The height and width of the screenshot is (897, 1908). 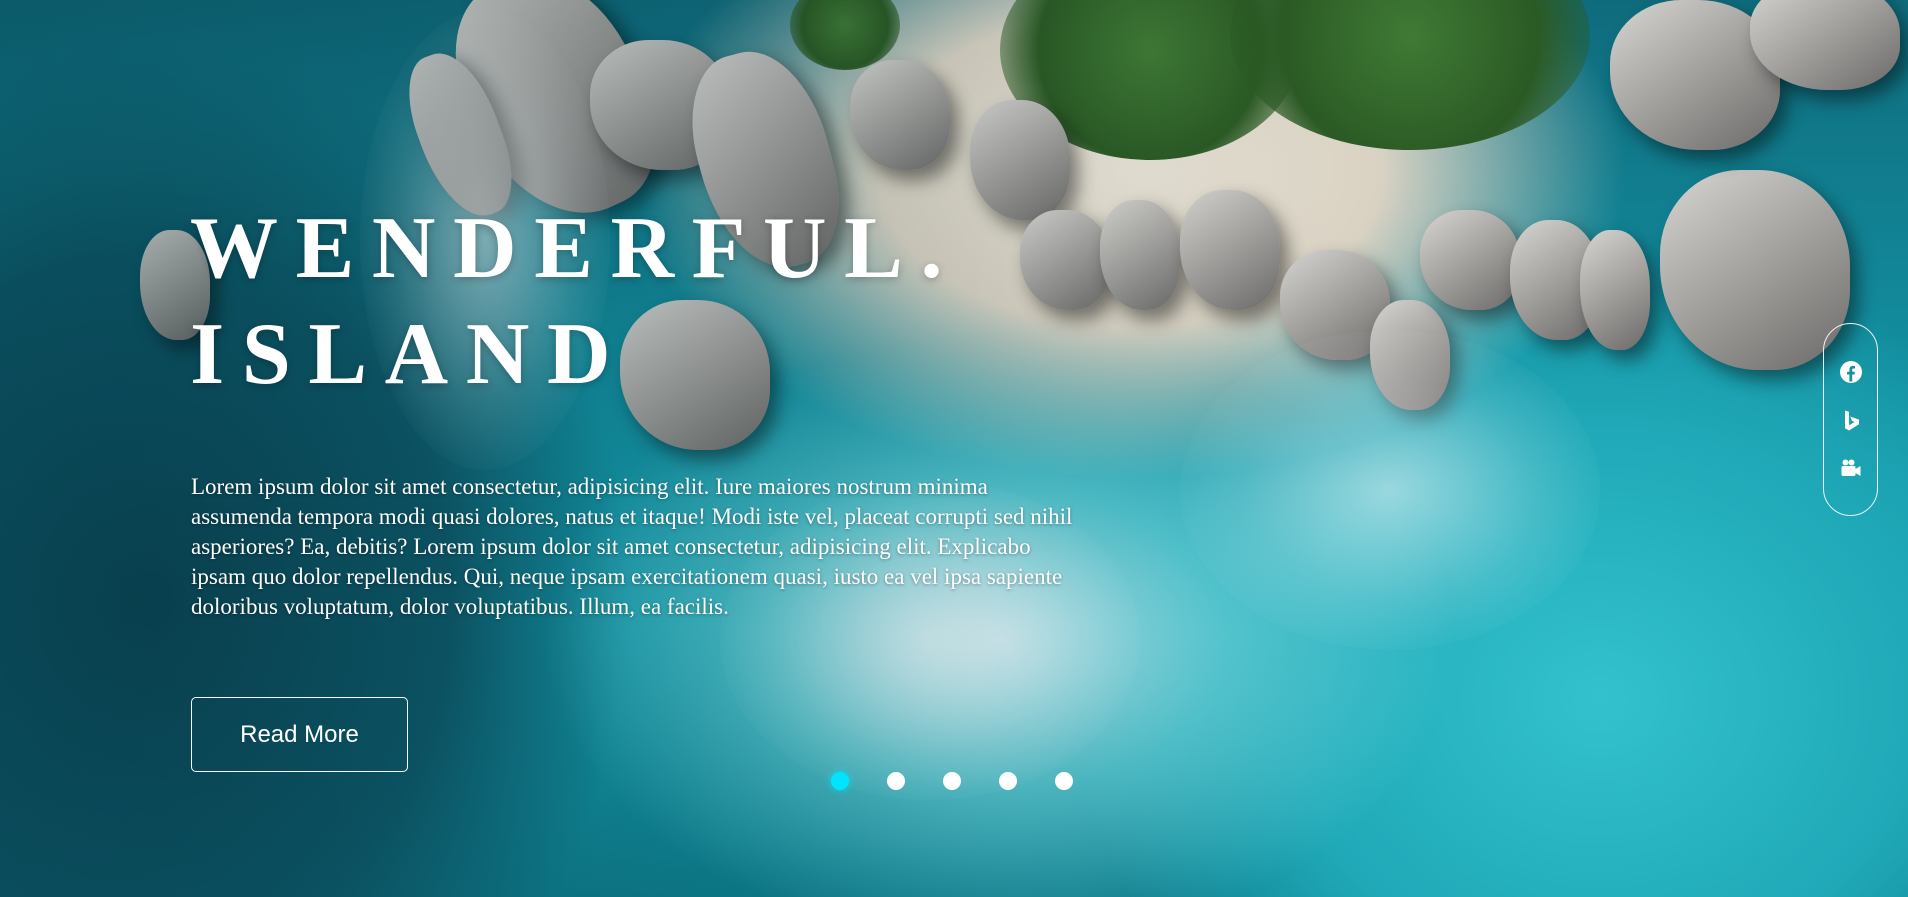 What do you see at coordinates (409, 354) in the screenshot?
I see `hero-title-line-2: ISLAND` at bounding box center [409, 354].